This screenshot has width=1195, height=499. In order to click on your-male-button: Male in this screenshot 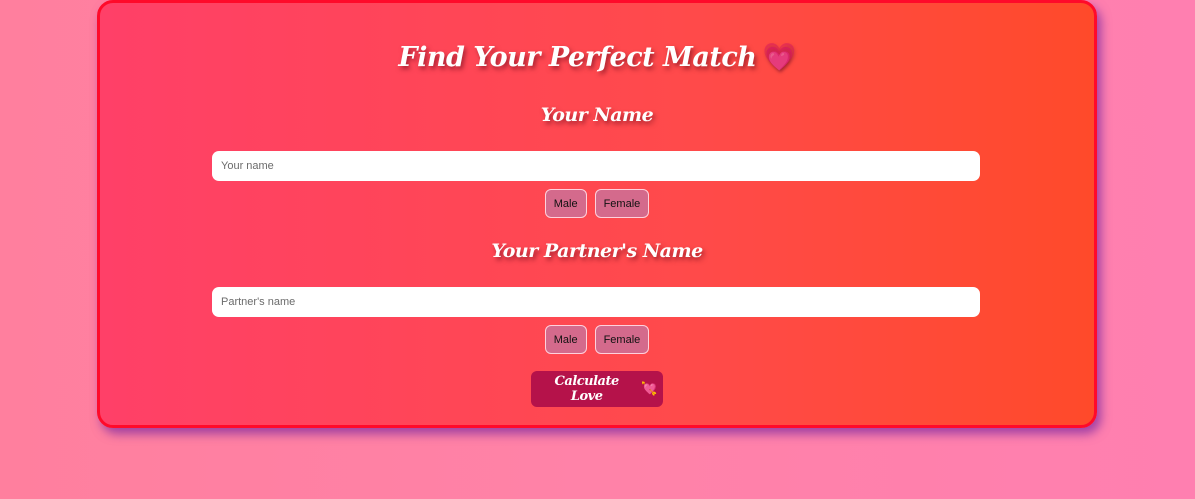, I will do `click(565, 203)`.